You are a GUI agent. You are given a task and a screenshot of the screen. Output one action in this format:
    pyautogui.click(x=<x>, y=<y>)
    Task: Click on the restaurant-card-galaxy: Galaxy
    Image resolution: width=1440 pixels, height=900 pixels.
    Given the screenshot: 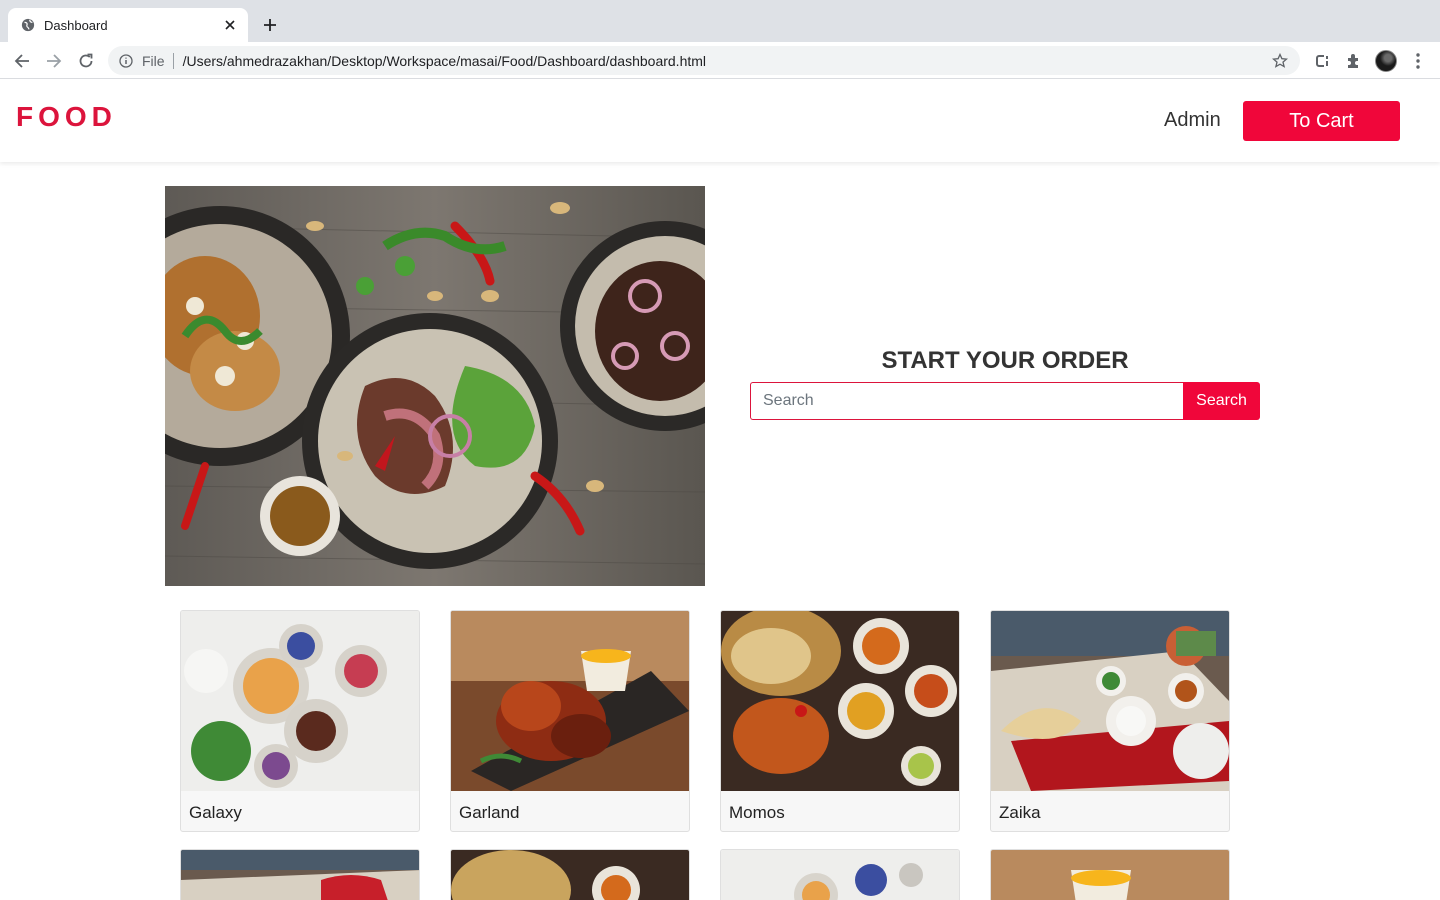 What is the action you would take?
    pyautogui.click(x=300, y=721)
    